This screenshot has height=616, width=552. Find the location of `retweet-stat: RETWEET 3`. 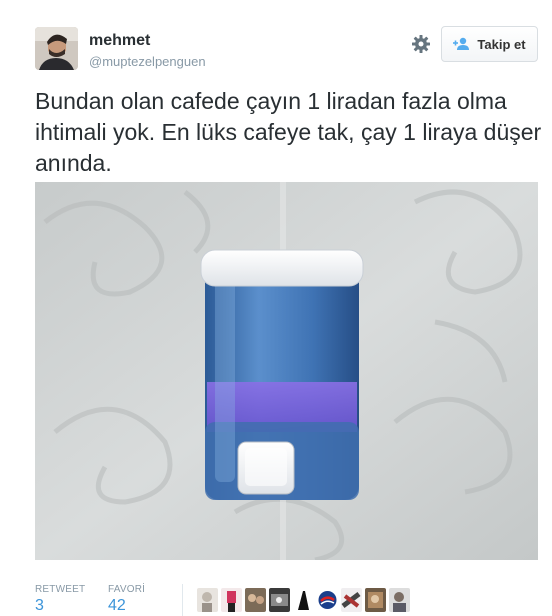

retweet-stat: RETWEET 3 is located at coordinates (60, 599).